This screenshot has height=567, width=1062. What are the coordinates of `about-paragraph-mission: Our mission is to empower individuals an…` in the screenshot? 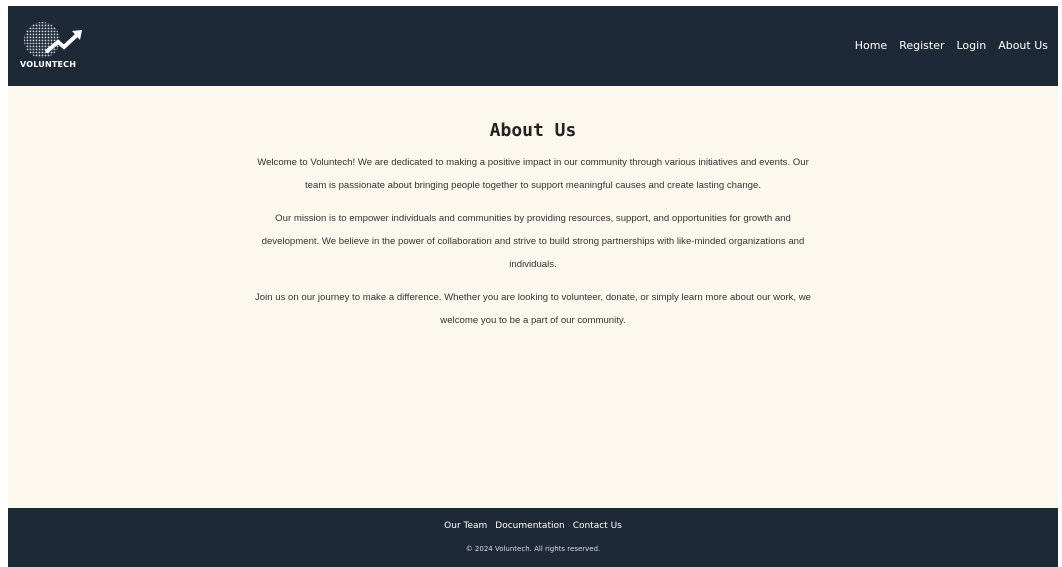 It's located at (533, 241).